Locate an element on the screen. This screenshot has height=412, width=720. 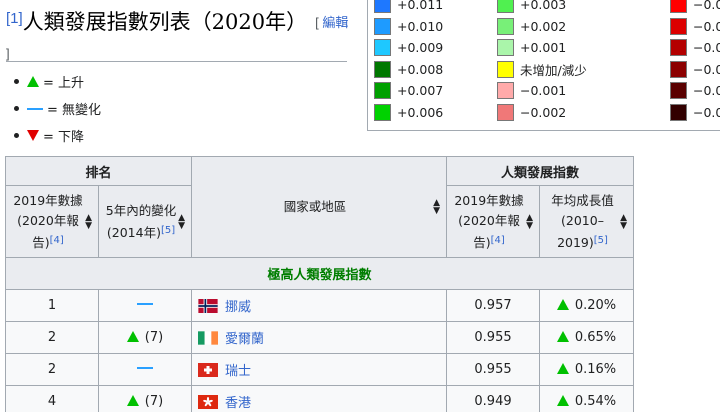
country-link: 香港 is located at coordinates (238, 403).